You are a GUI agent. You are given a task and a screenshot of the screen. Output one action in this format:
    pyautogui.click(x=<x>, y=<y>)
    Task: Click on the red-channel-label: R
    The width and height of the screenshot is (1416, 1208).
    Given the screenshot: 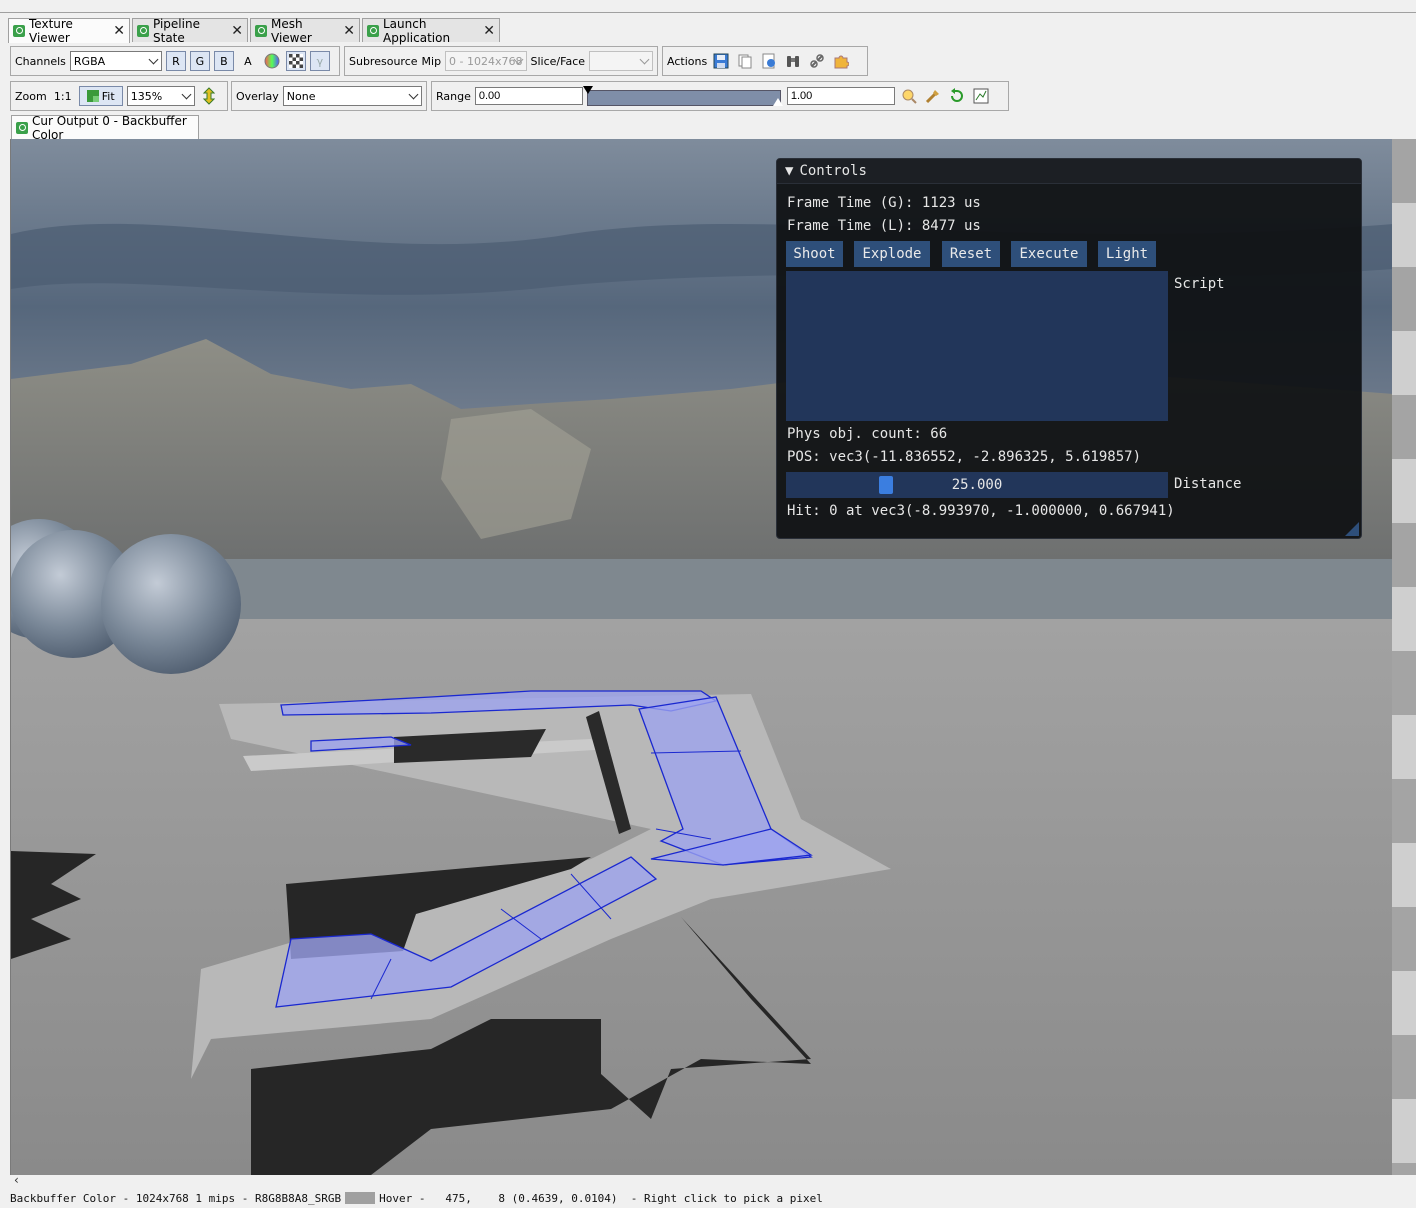 What is the action you would take?
    pyautogui.click(x=176, y=61)
    